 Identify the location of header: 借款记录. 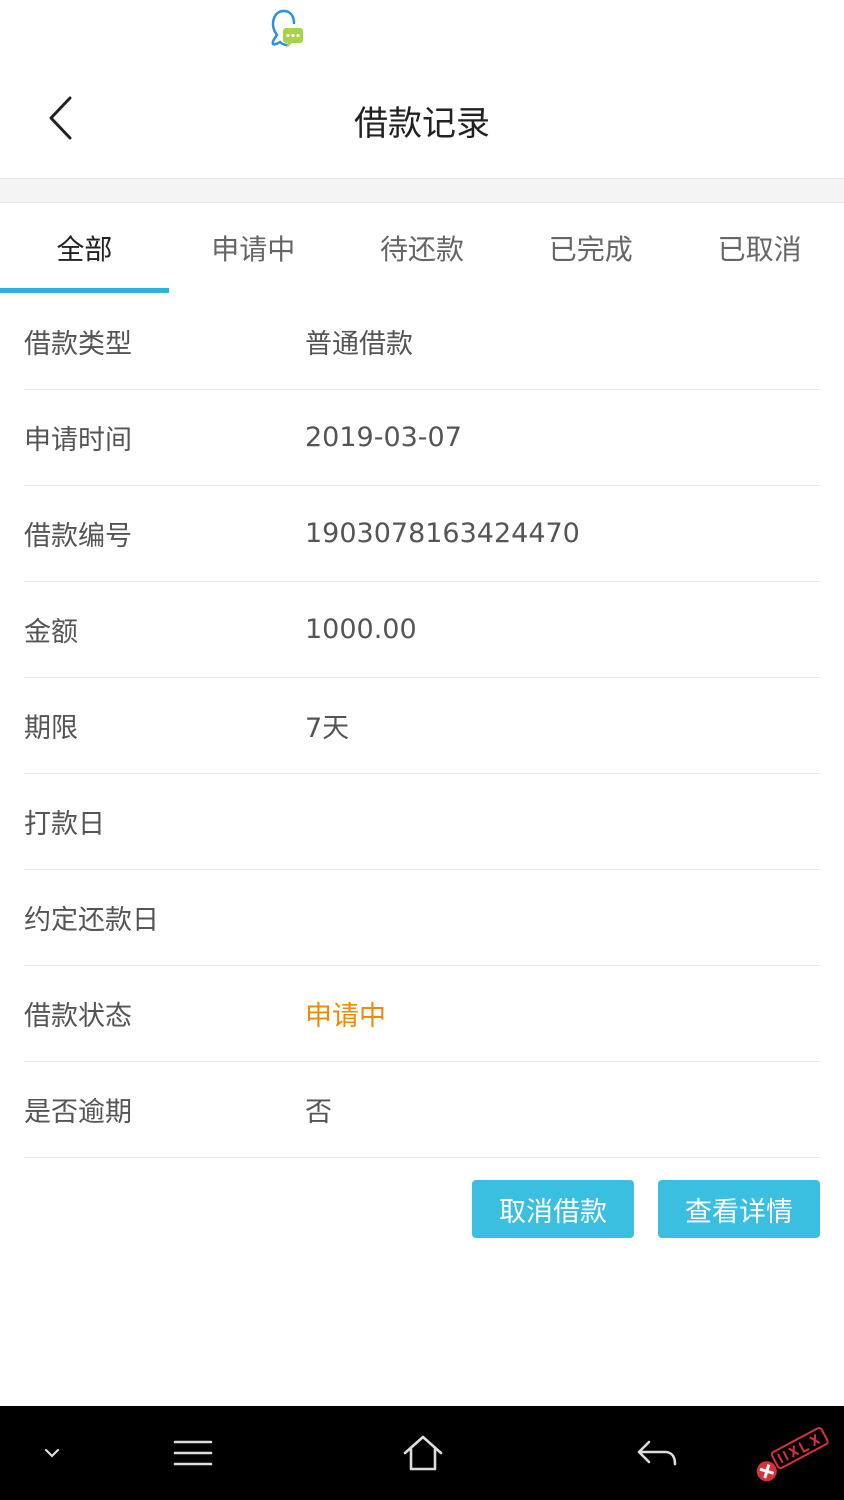
(422, 119).